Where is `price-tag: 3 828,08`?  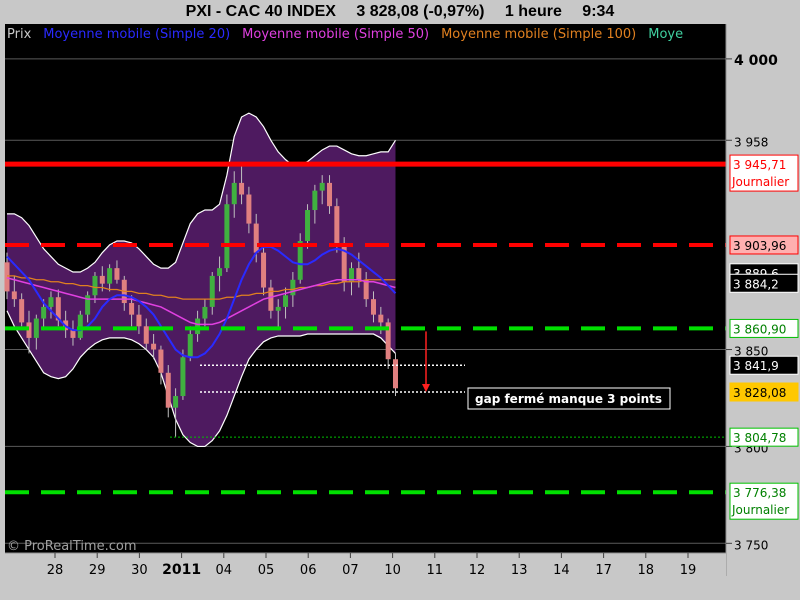 price-tag: 3 828,08 is located at coordinates (764, 392).